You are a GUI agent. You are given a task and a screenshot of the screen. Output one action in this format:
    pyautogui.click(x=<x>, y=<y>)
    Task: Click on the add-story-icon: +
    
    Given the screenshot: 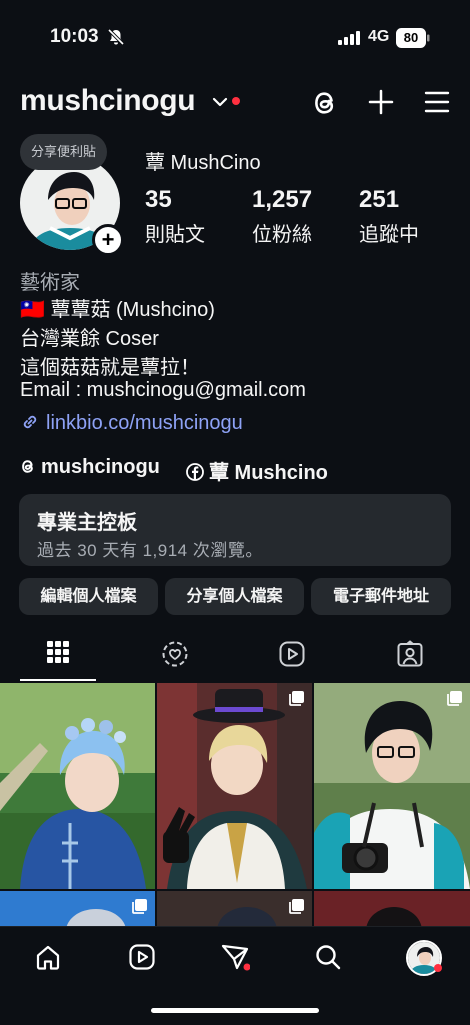 What is the action you would take?
    pyautogui.click(x=108, y=240)
    